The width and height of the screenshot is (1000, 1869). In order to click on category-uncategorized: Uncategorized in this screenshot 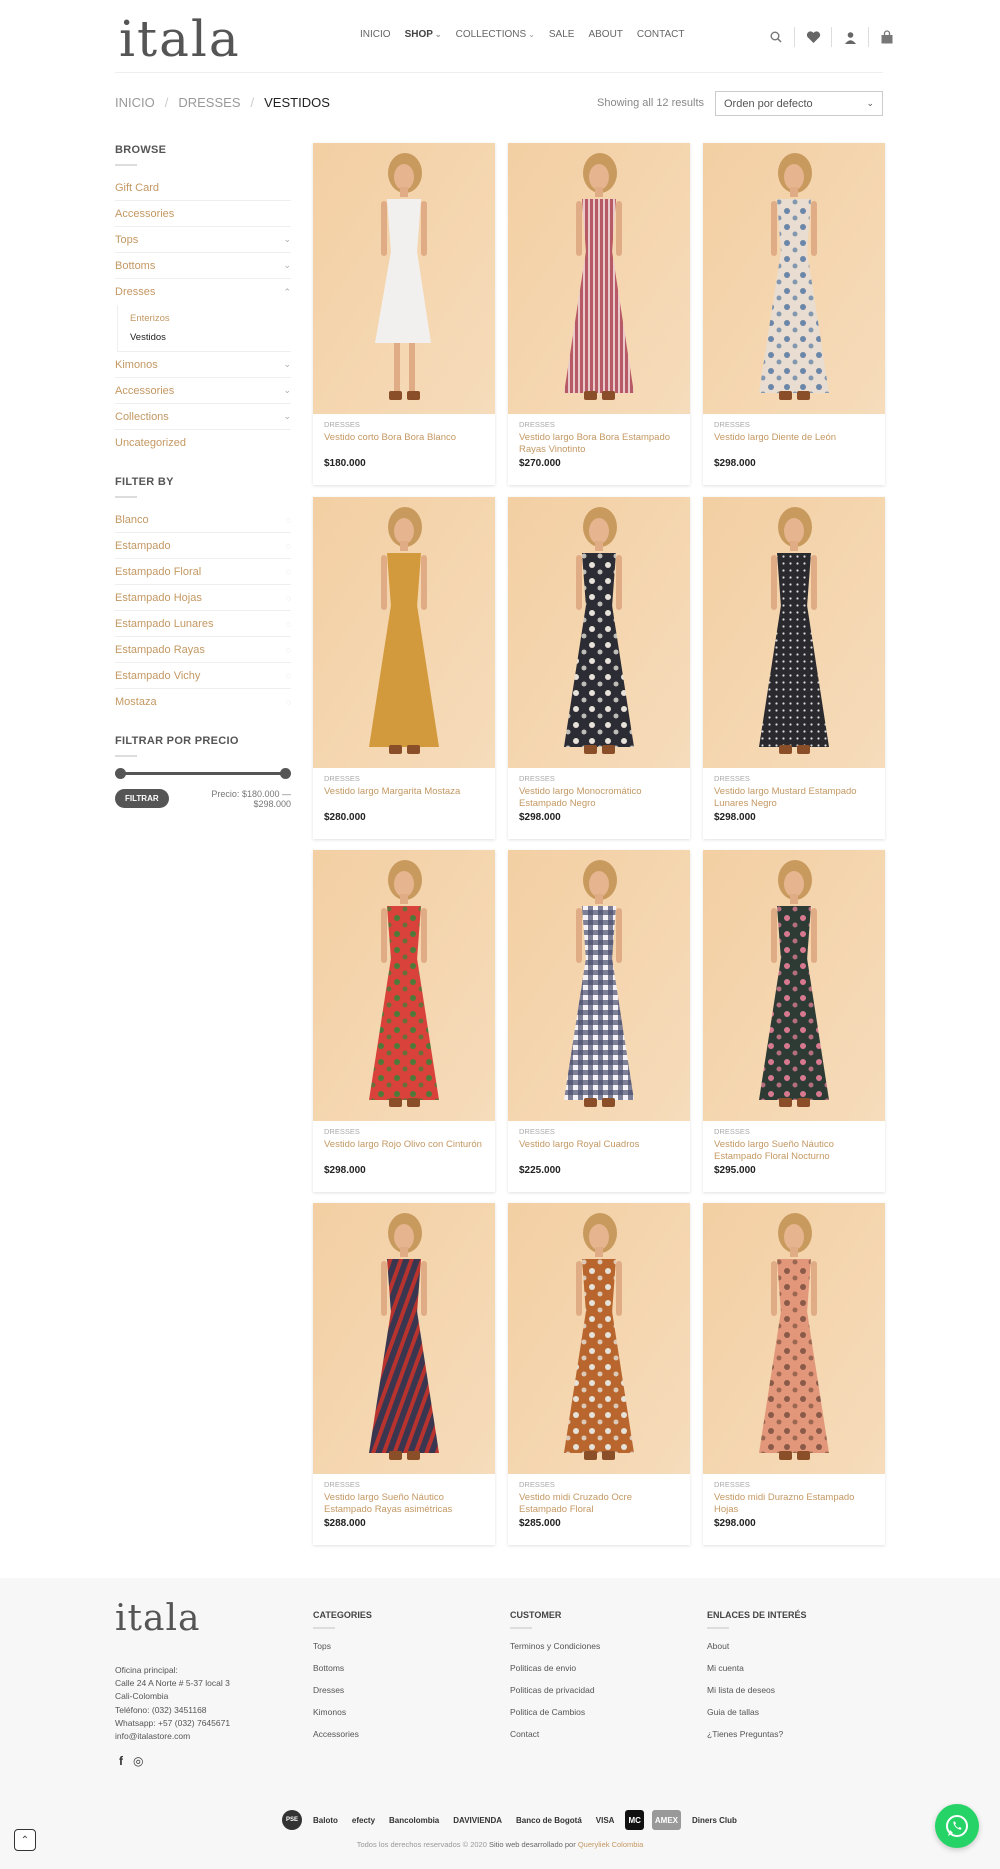, I will do `click(203, 443)`.